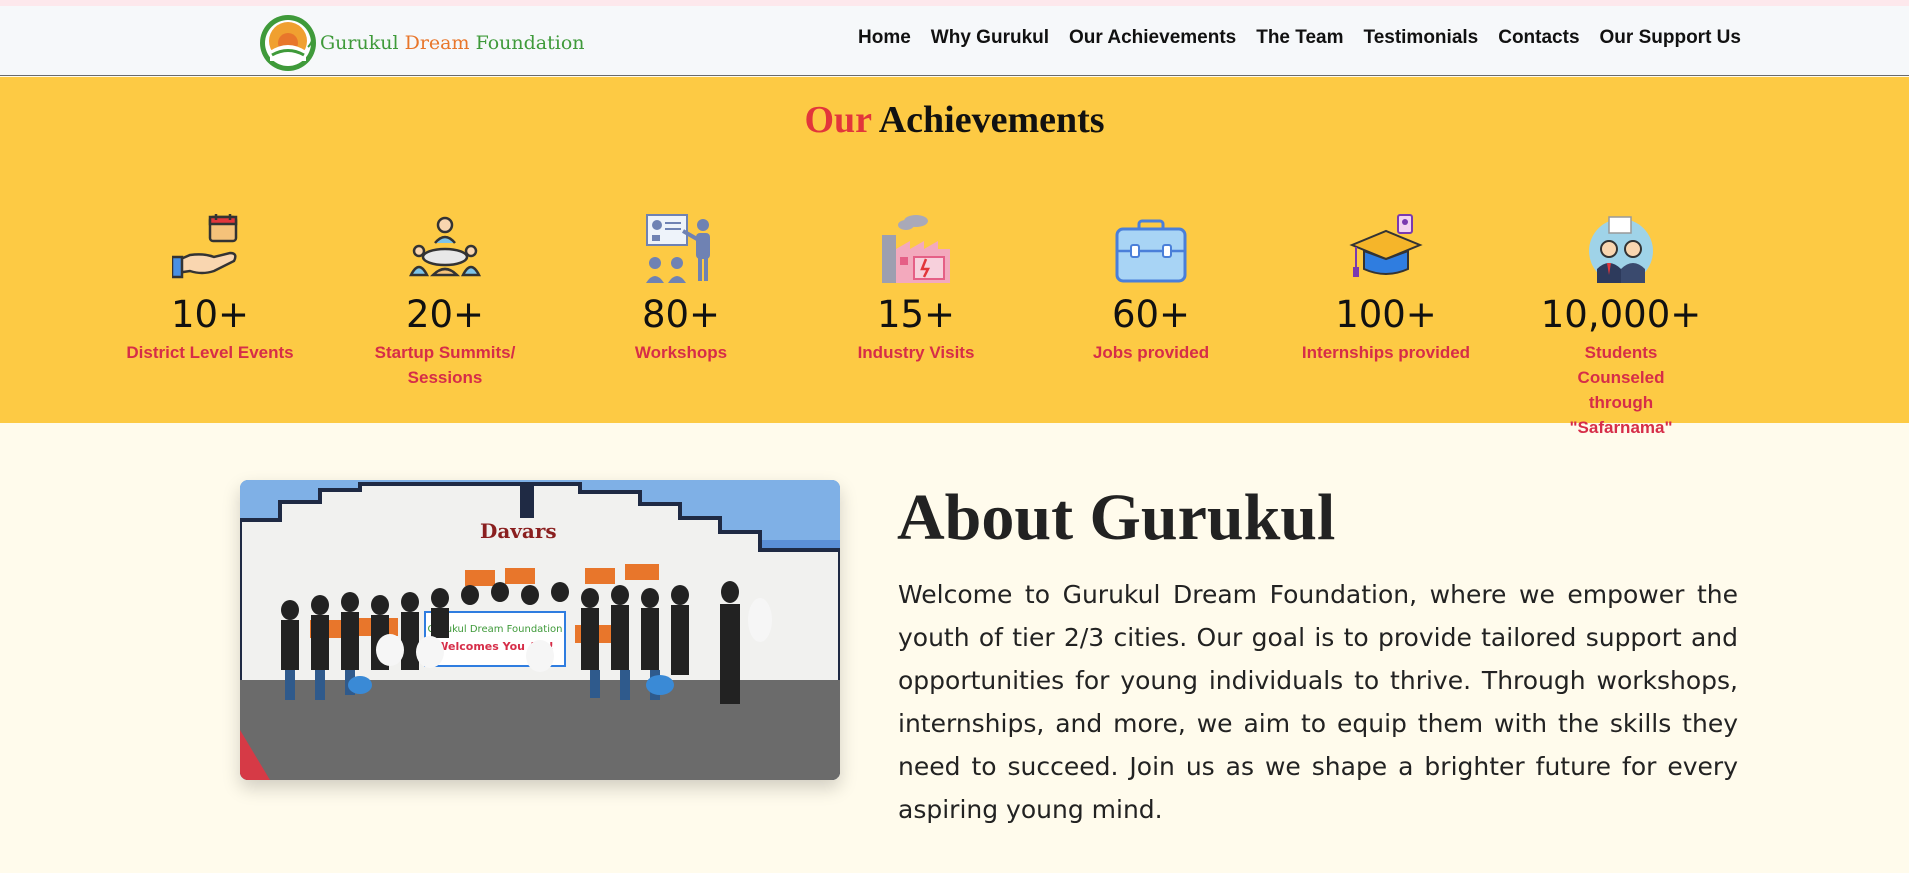 This screenshot has width=1909, height=873. I want to click on stat-label: Jobs provided, so click(1151, 352).